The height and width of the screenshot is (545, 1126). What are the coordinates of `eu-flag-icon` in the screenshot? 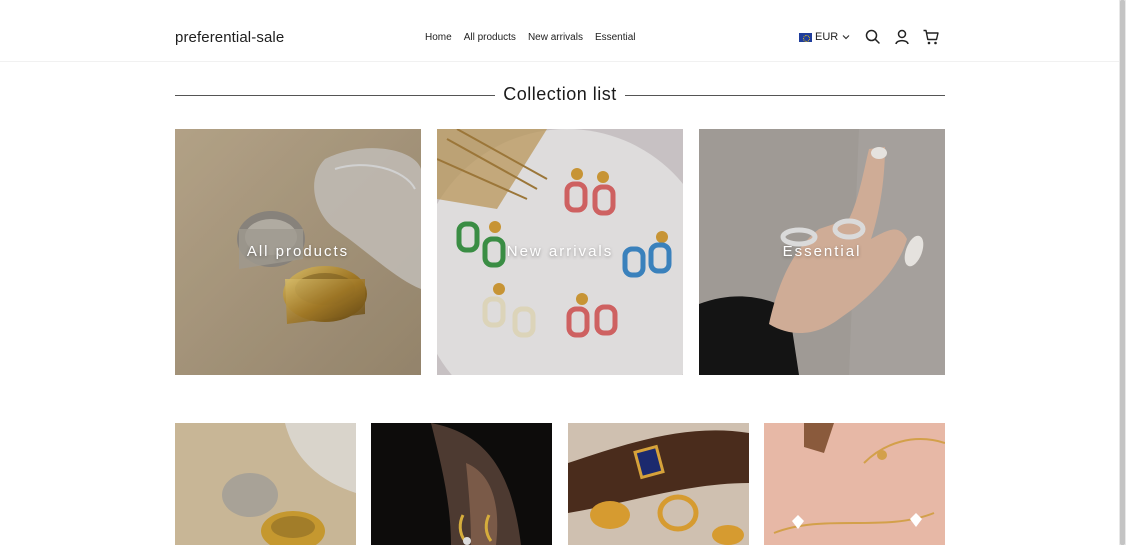 It's located at (805, 37).